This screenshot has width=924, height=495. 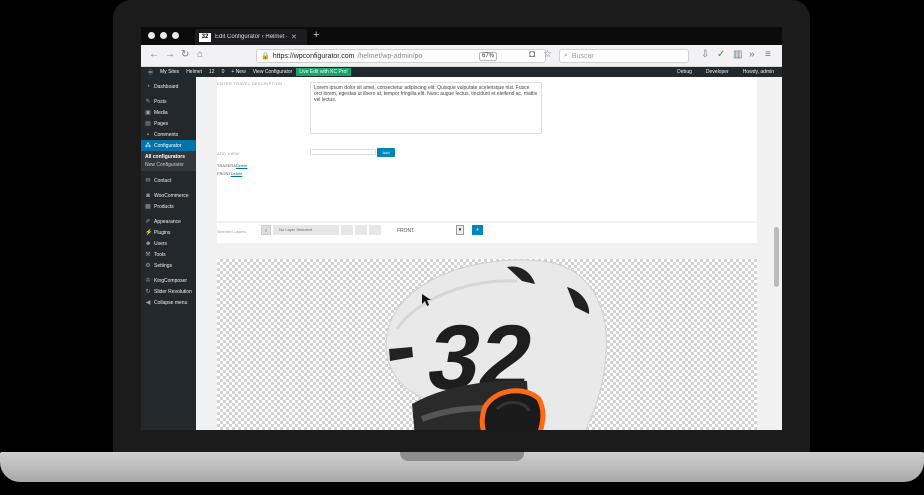 I want to click on download-icon: ⇩, so click(x=705, y=54).